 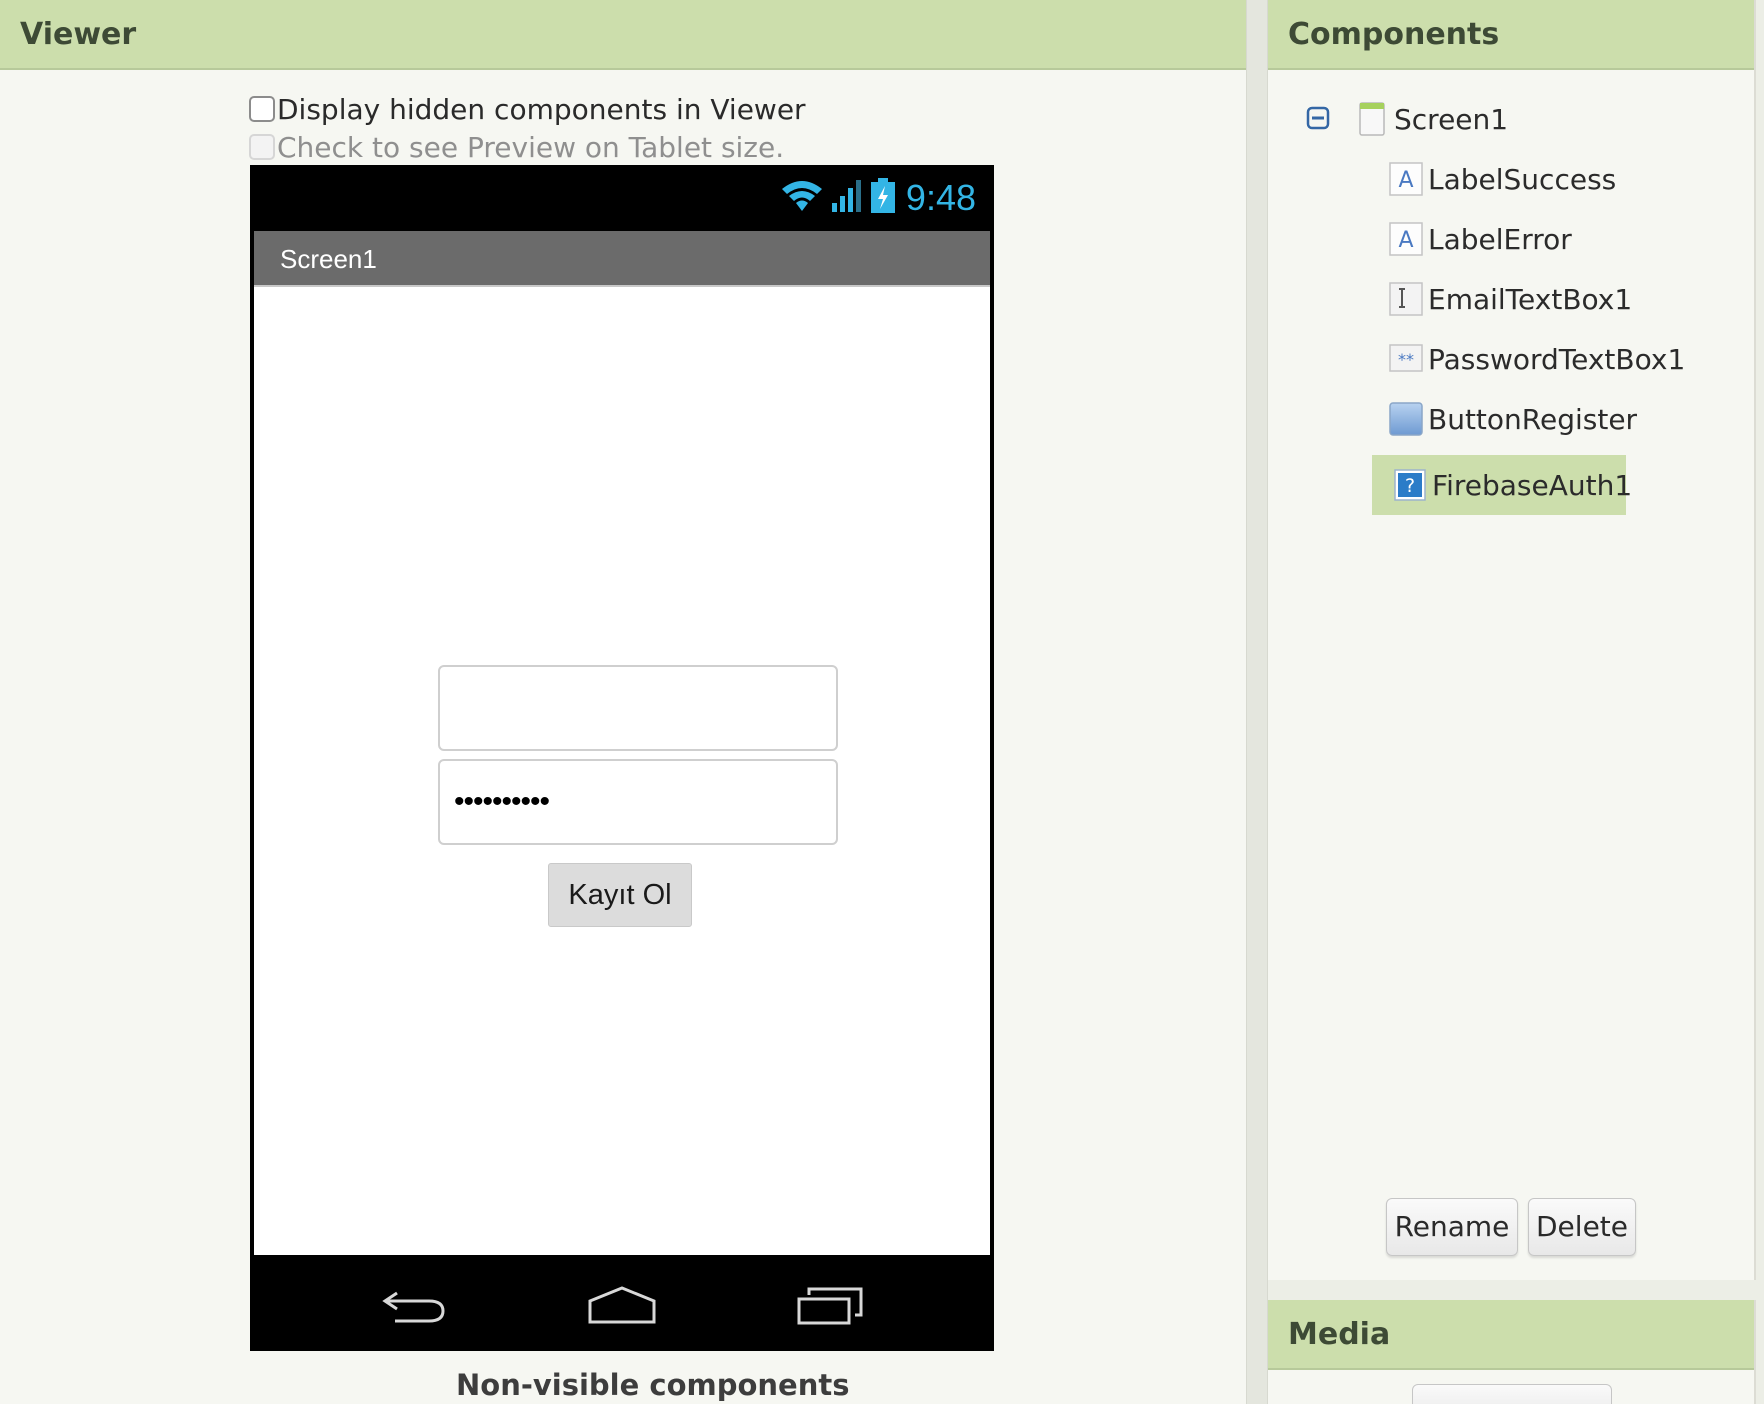 I want to click on media-panel: Media, so click(x=1512, y=1352).